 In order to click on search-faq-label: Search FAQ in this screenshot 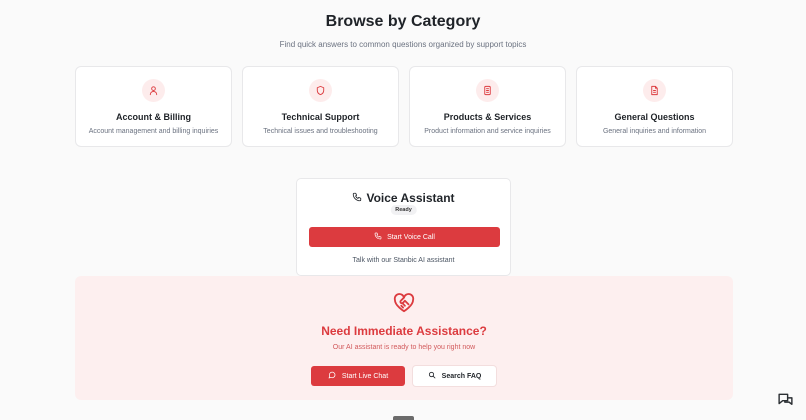, I will do `click(461, 376)`.